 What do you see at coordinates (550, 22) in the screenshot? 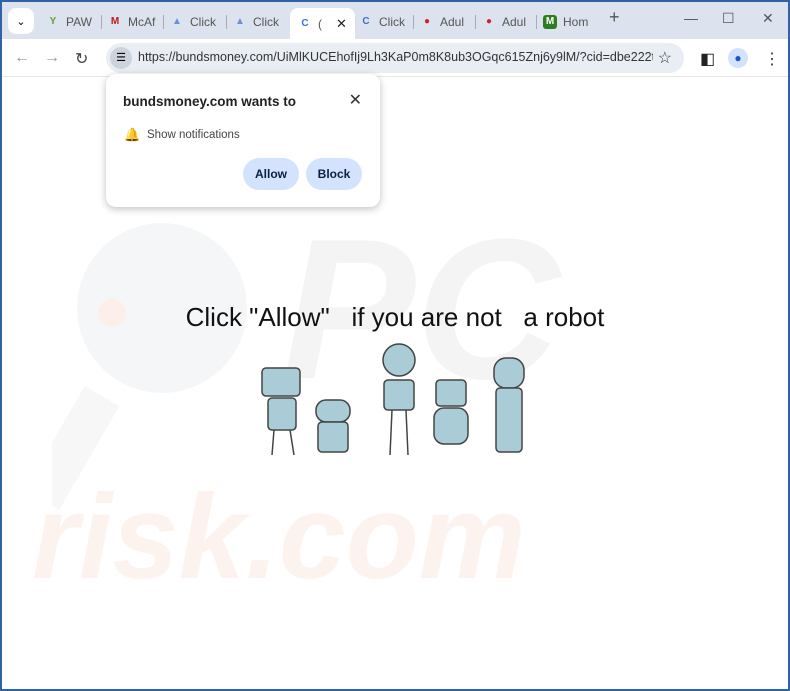
I see `m-icon: M` at bounding box center [550, 22].